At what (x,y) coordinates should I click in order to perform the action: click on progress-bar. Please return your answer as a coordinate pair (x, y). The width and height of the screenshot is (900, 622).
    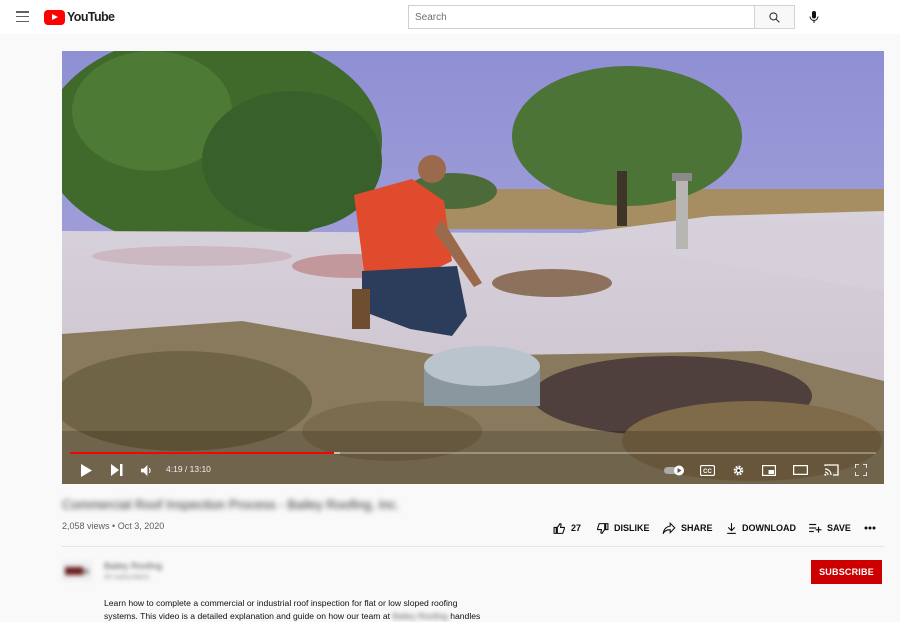
    Looking at the image, I should click on (473, 453).